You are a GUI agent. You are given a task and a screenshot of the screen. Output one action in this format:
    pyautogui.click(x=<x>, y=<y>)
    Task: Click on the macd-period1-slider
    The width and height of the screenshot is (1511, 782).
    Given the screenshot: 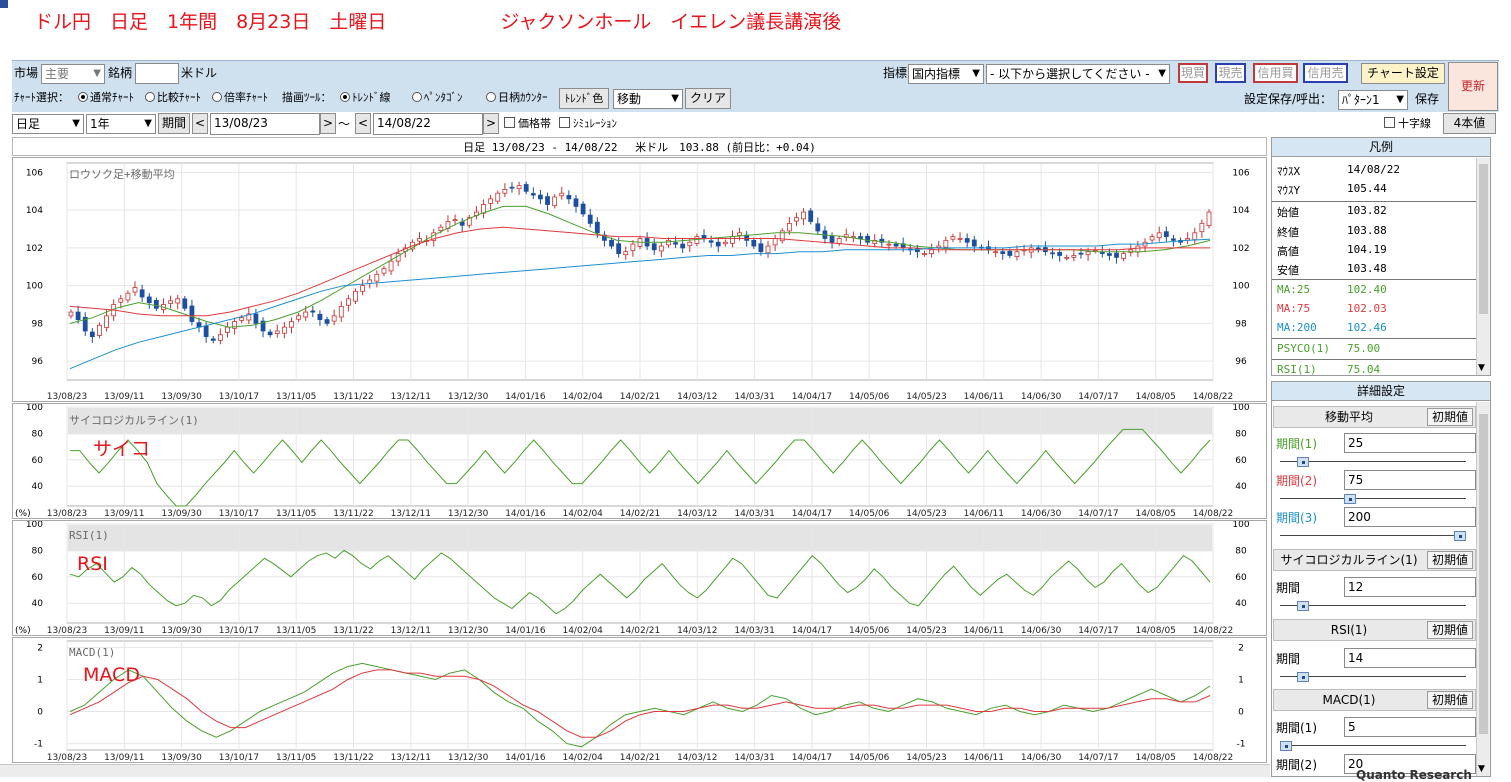 What is the action you would take?
    pyautogui.click(x=1373, y=746)
    